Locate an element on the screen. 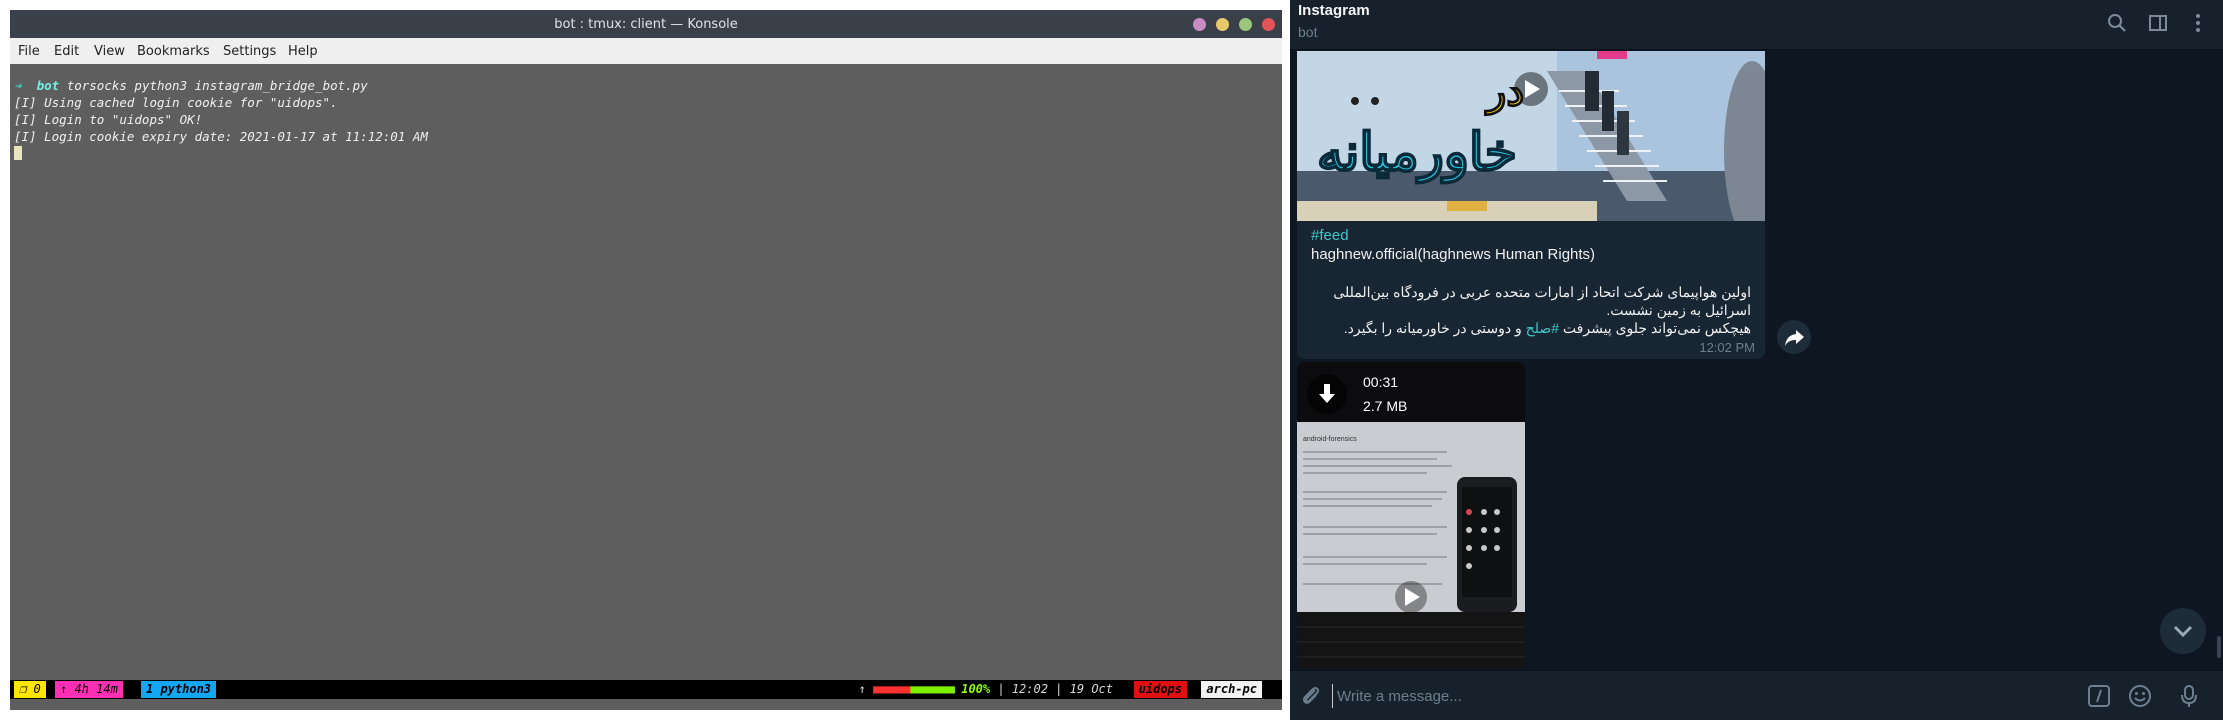  close-button is located at coordinates (1268, 24).